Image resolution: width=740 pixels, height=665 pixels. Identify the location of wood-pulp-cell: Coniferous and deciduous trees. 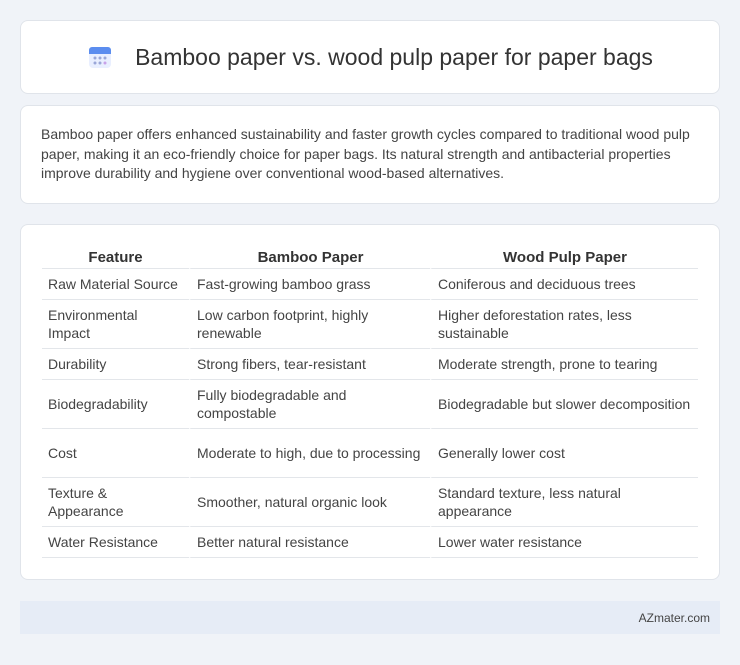
(564, 284).